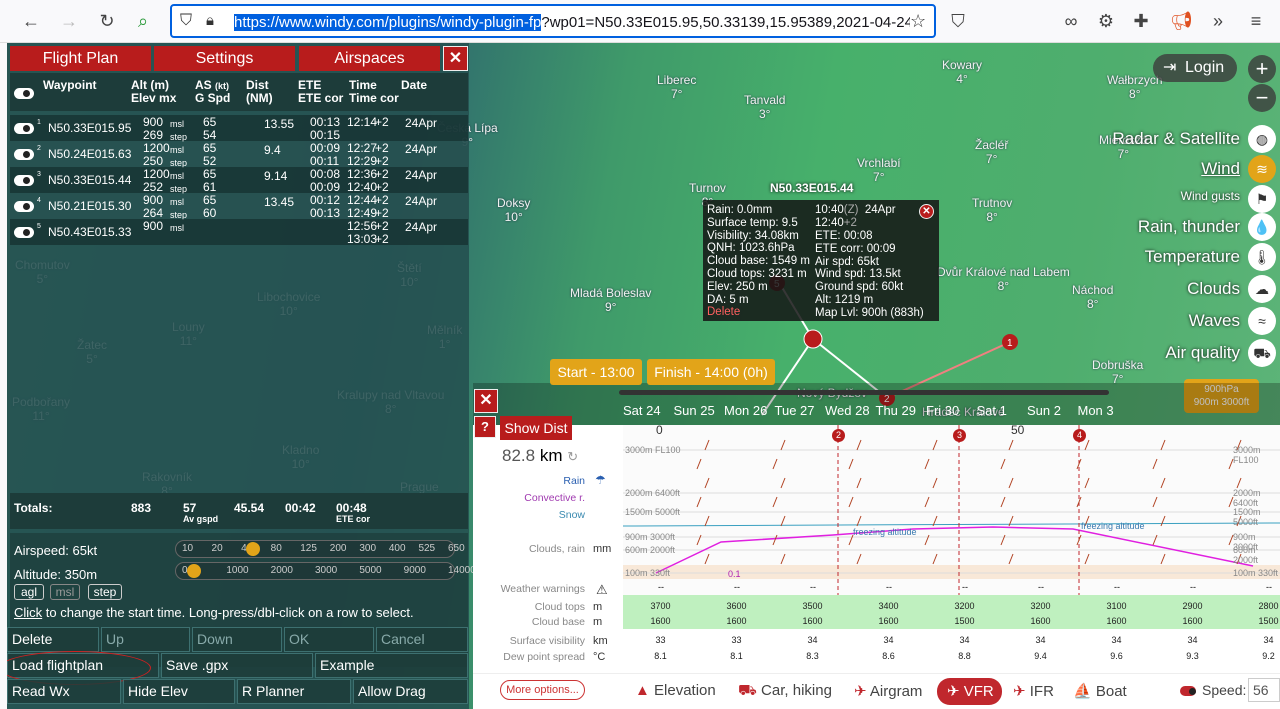 The image size is (1280, 709). I want to click on menu-hamburger-icon: ≡, so click(1256, 21).